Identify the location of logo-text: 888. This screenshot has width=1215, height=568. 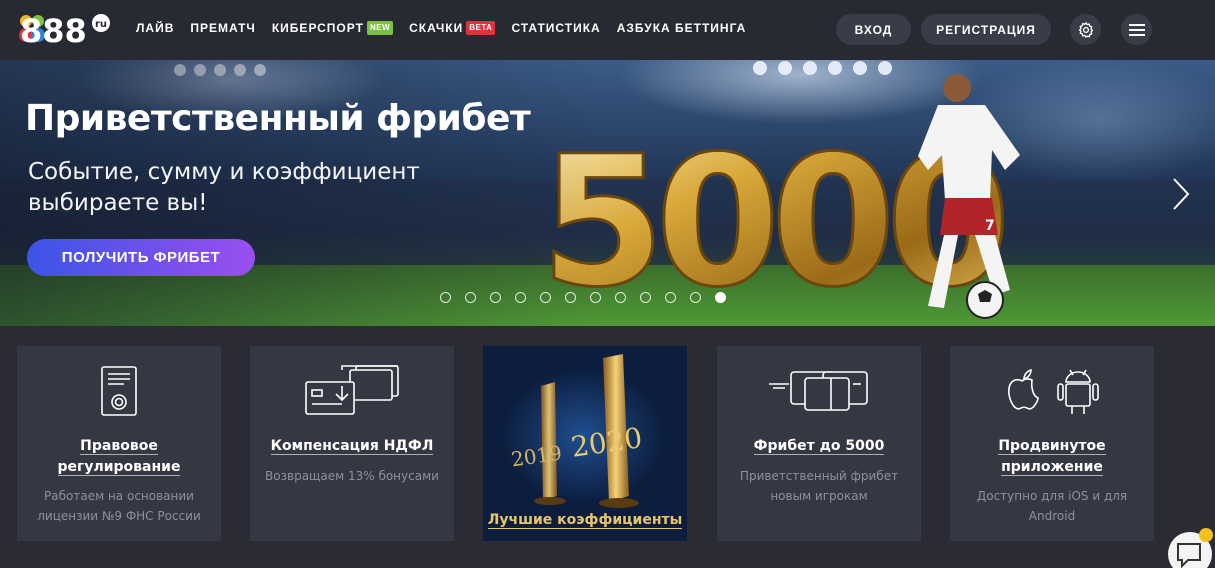
(53, 29).